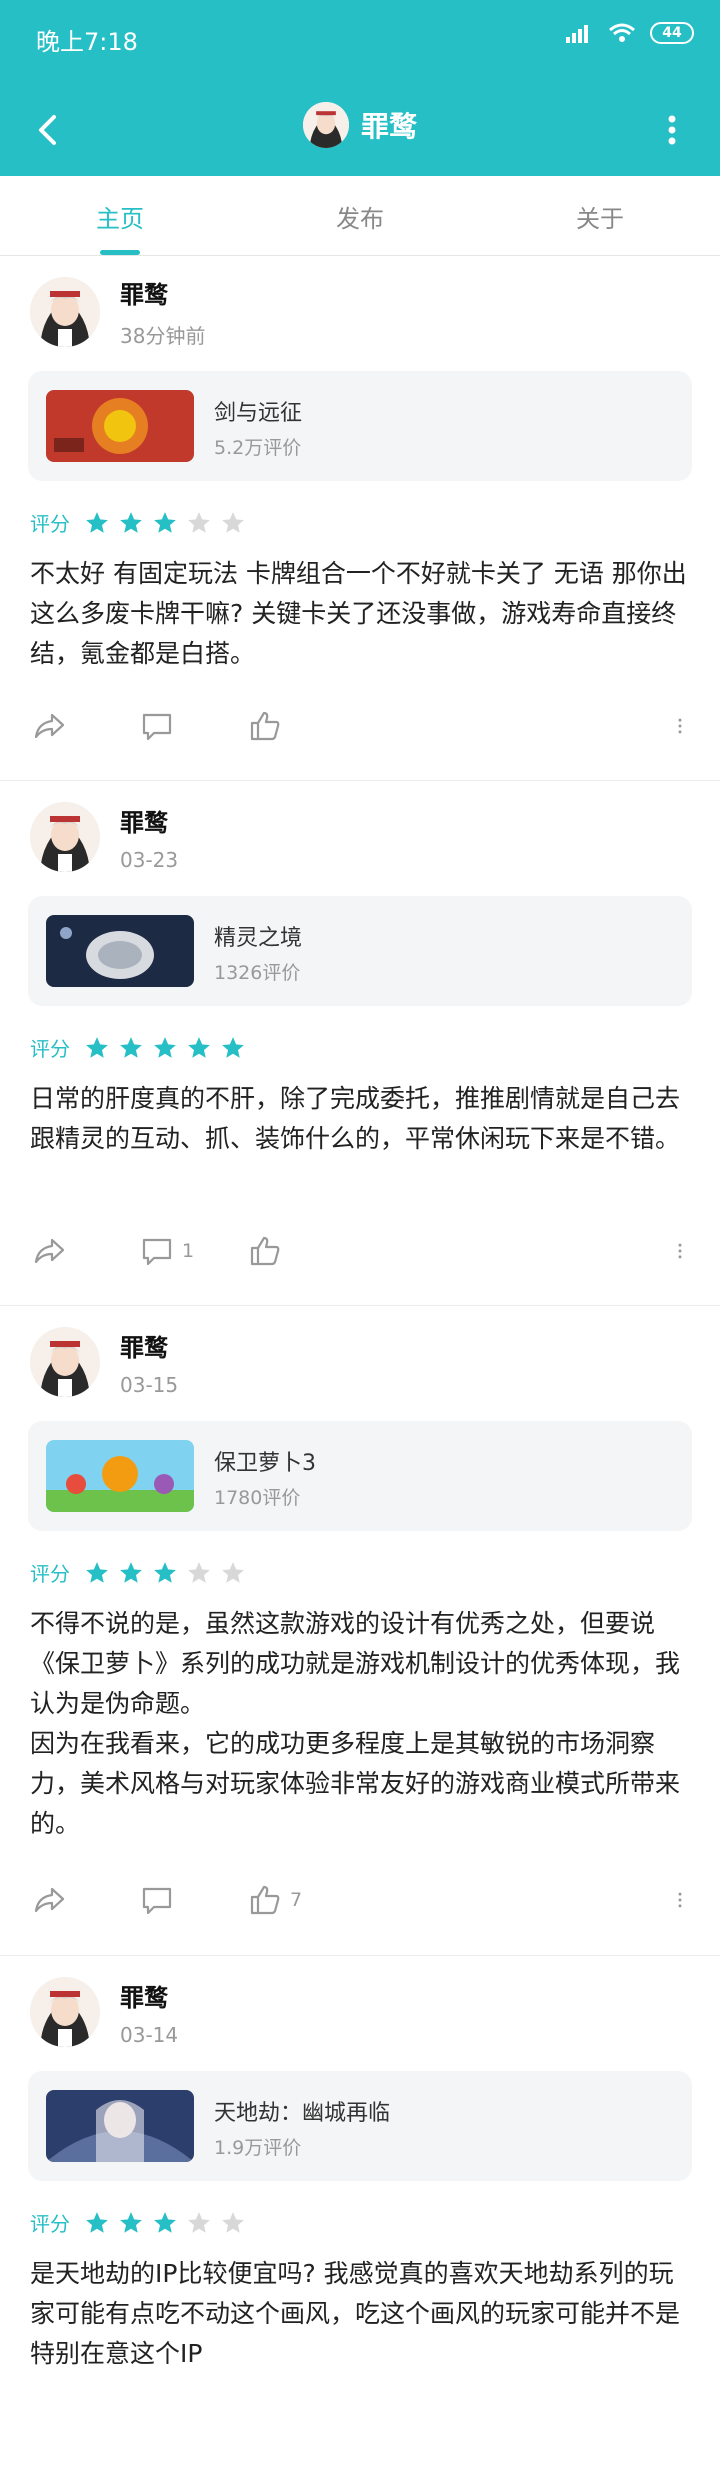 The width and height of the screenshot is (720, 2481). What do you see at coordinates (630, 33) in the screenshot?
I see `status-icons: 44` at bounding box center [630, 33].